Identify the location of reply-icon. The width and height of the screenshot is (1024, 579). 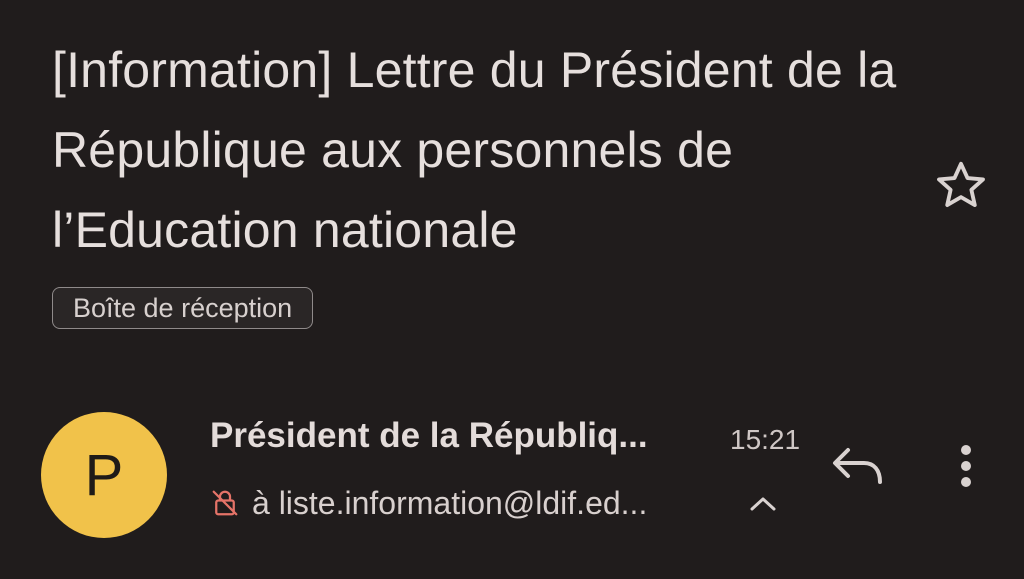
(858, 467).